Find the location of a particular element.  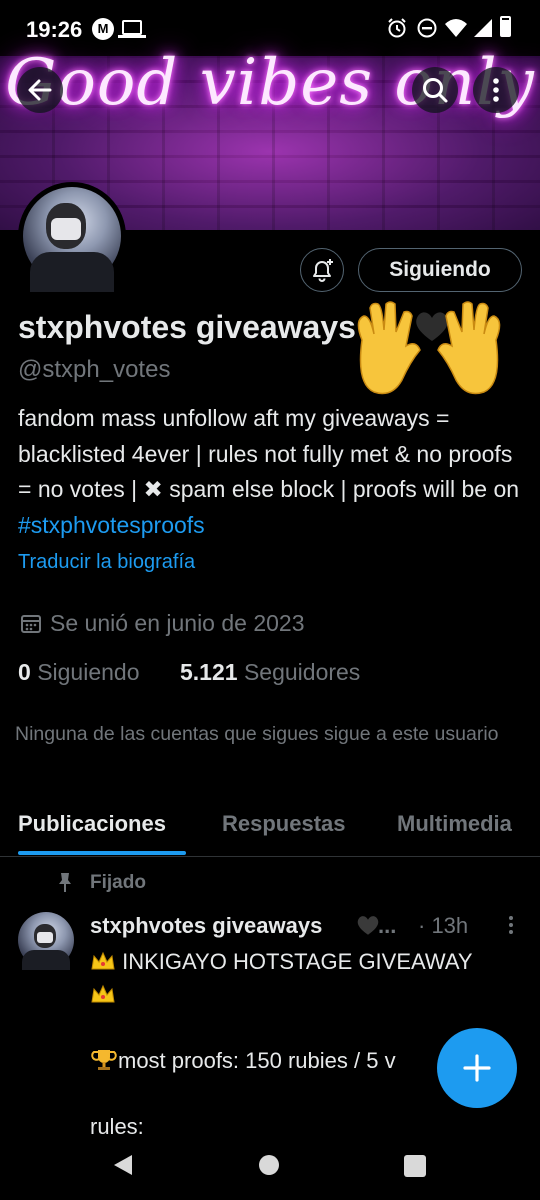

back-button is located at coordinates (40, 90).